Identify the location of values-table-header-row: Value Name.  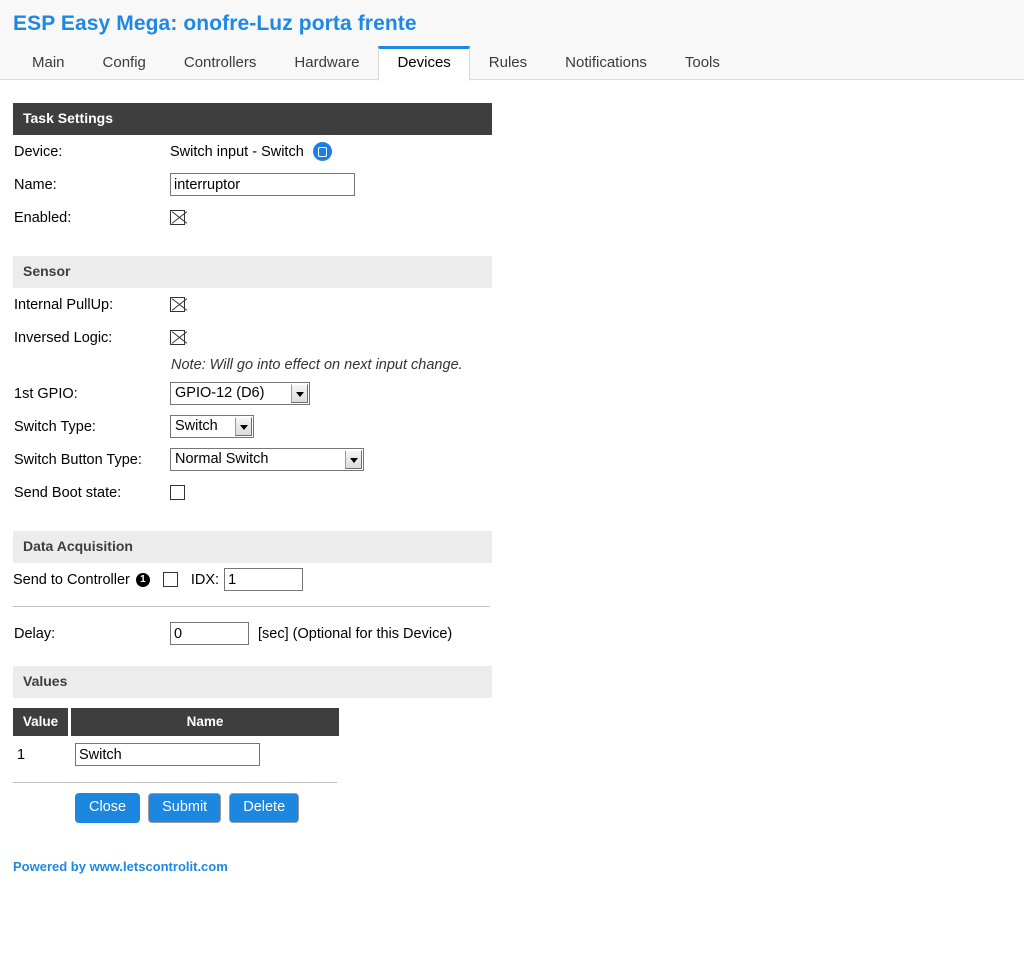
(176, 722).